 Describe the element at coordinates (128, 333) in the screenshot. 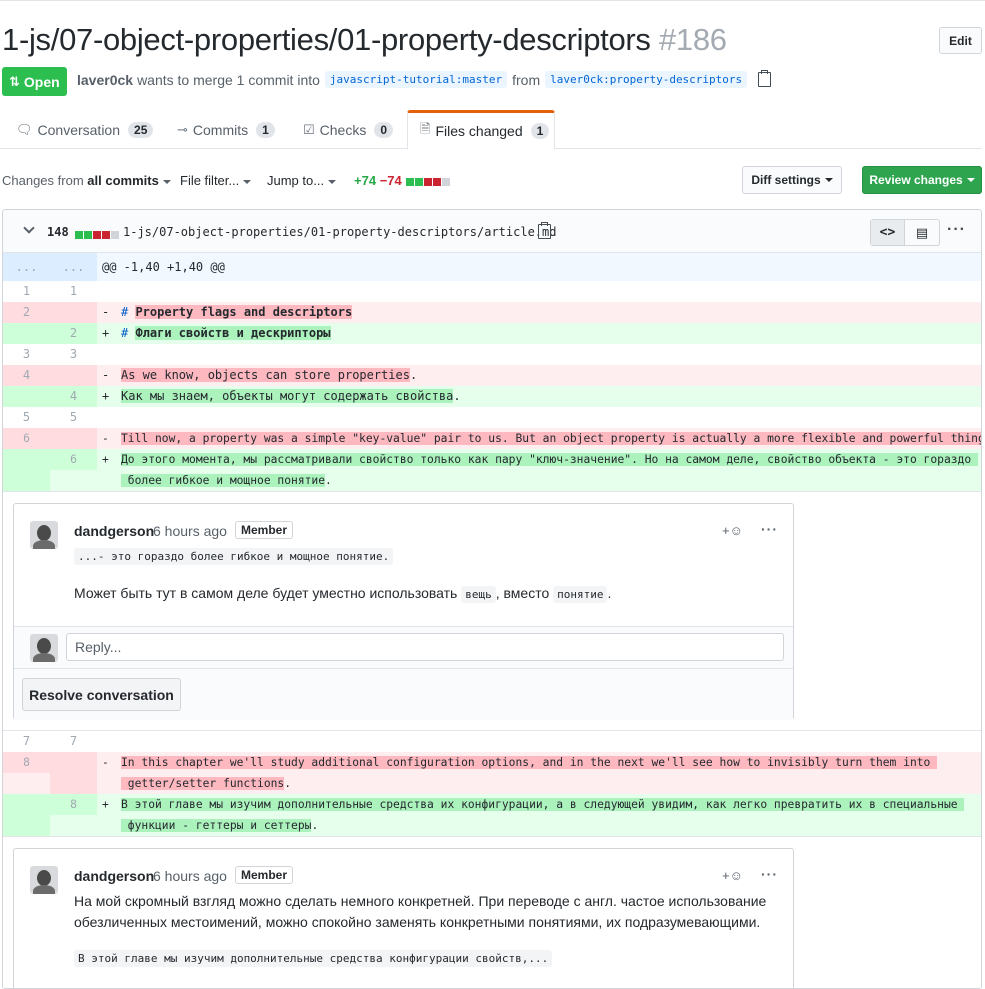

I see `md-heading-mark: #` at that location.